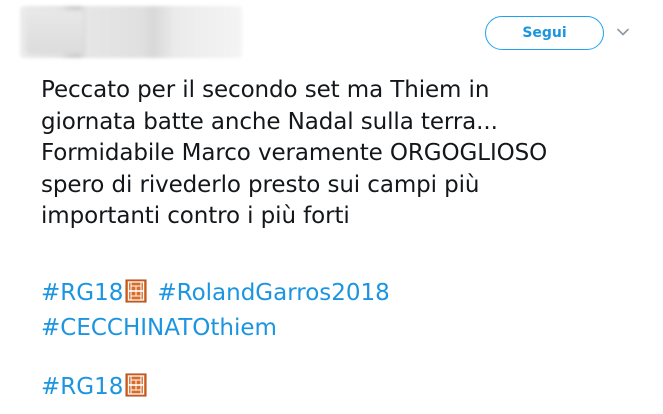 The image size is (663, 414). Describe the element at coordinates (159, 328) in the screenshot. I see `hashtag-link: #CECCHINATOthiem` at that location.